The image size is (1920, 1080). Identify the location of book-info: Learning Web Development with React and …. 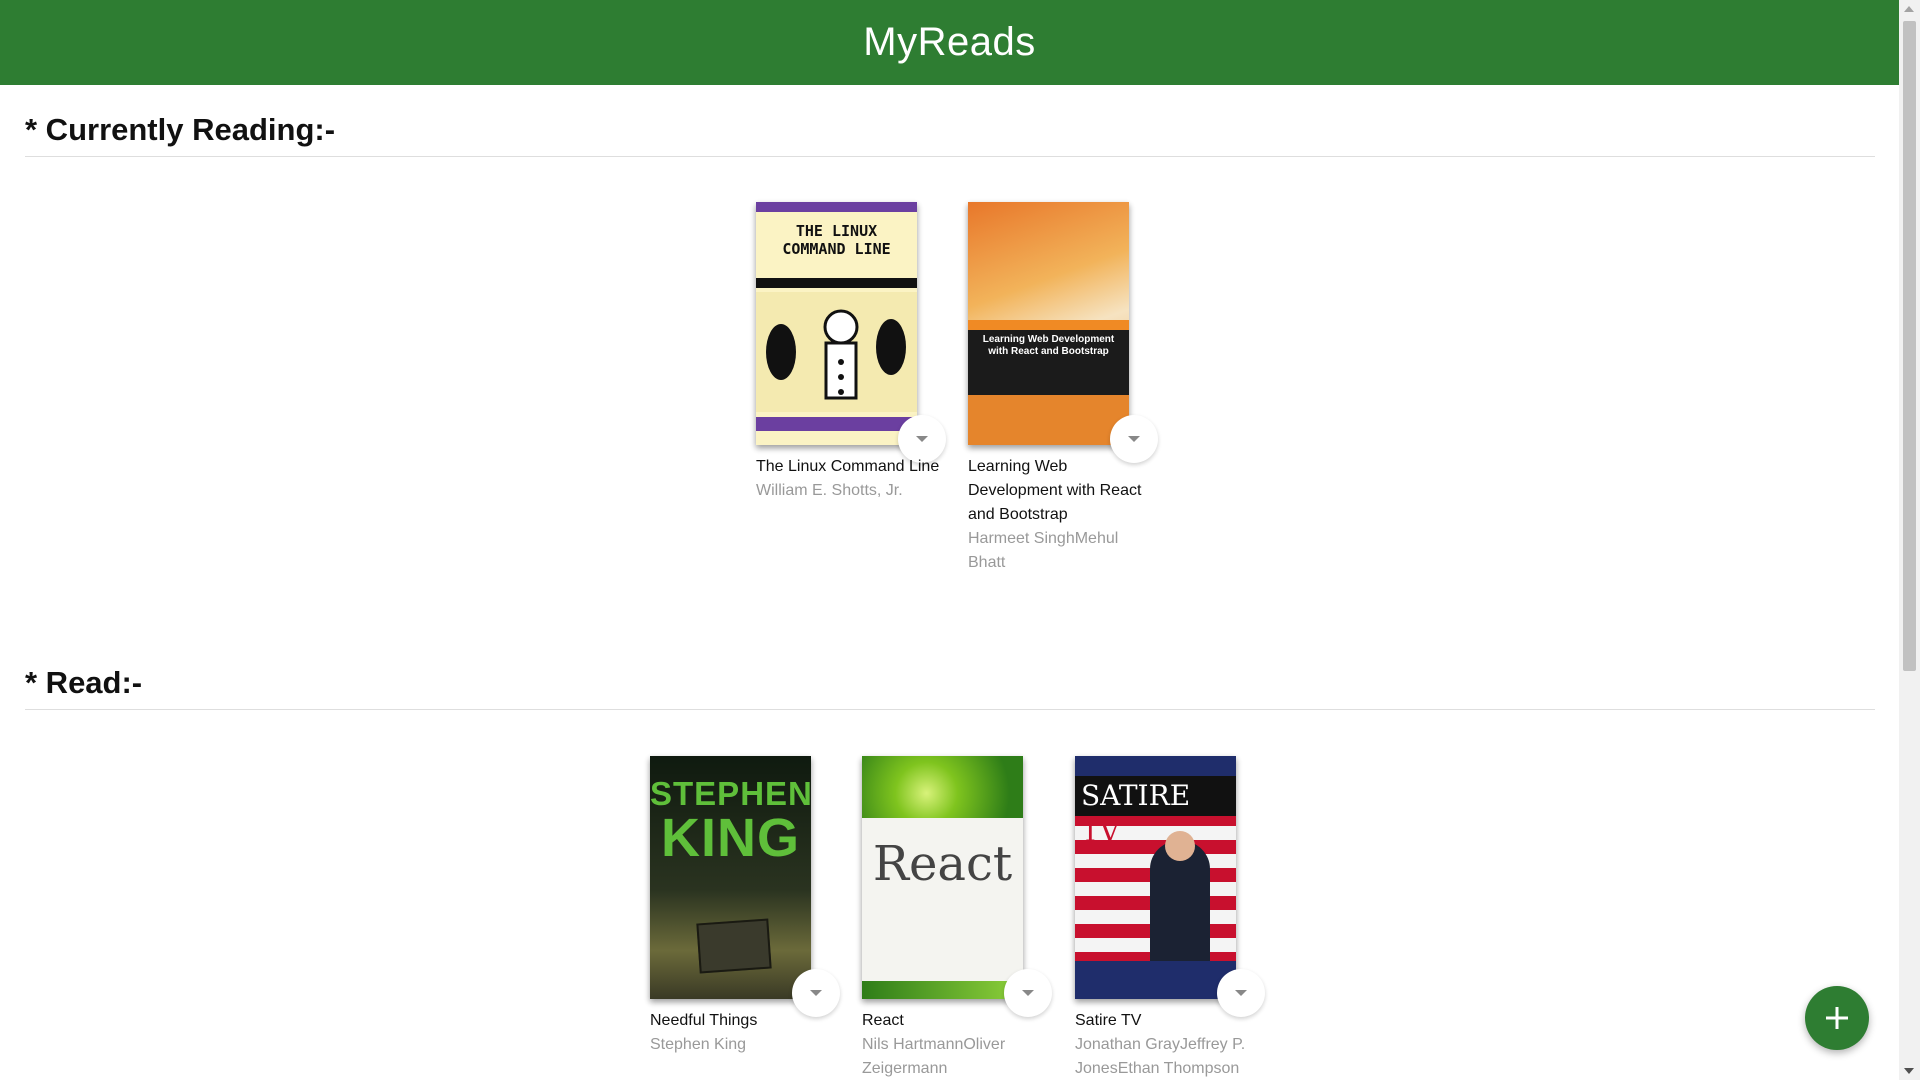
(1060, 515).